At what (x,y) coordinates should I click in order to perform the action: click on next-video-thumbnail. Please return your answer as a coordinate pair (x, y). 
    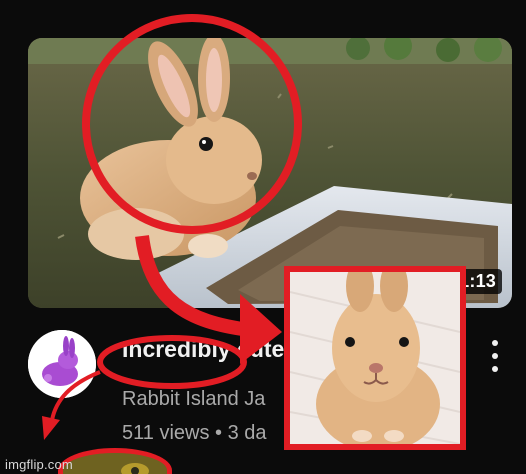
    Looking at the image, I should click on (115, 461).